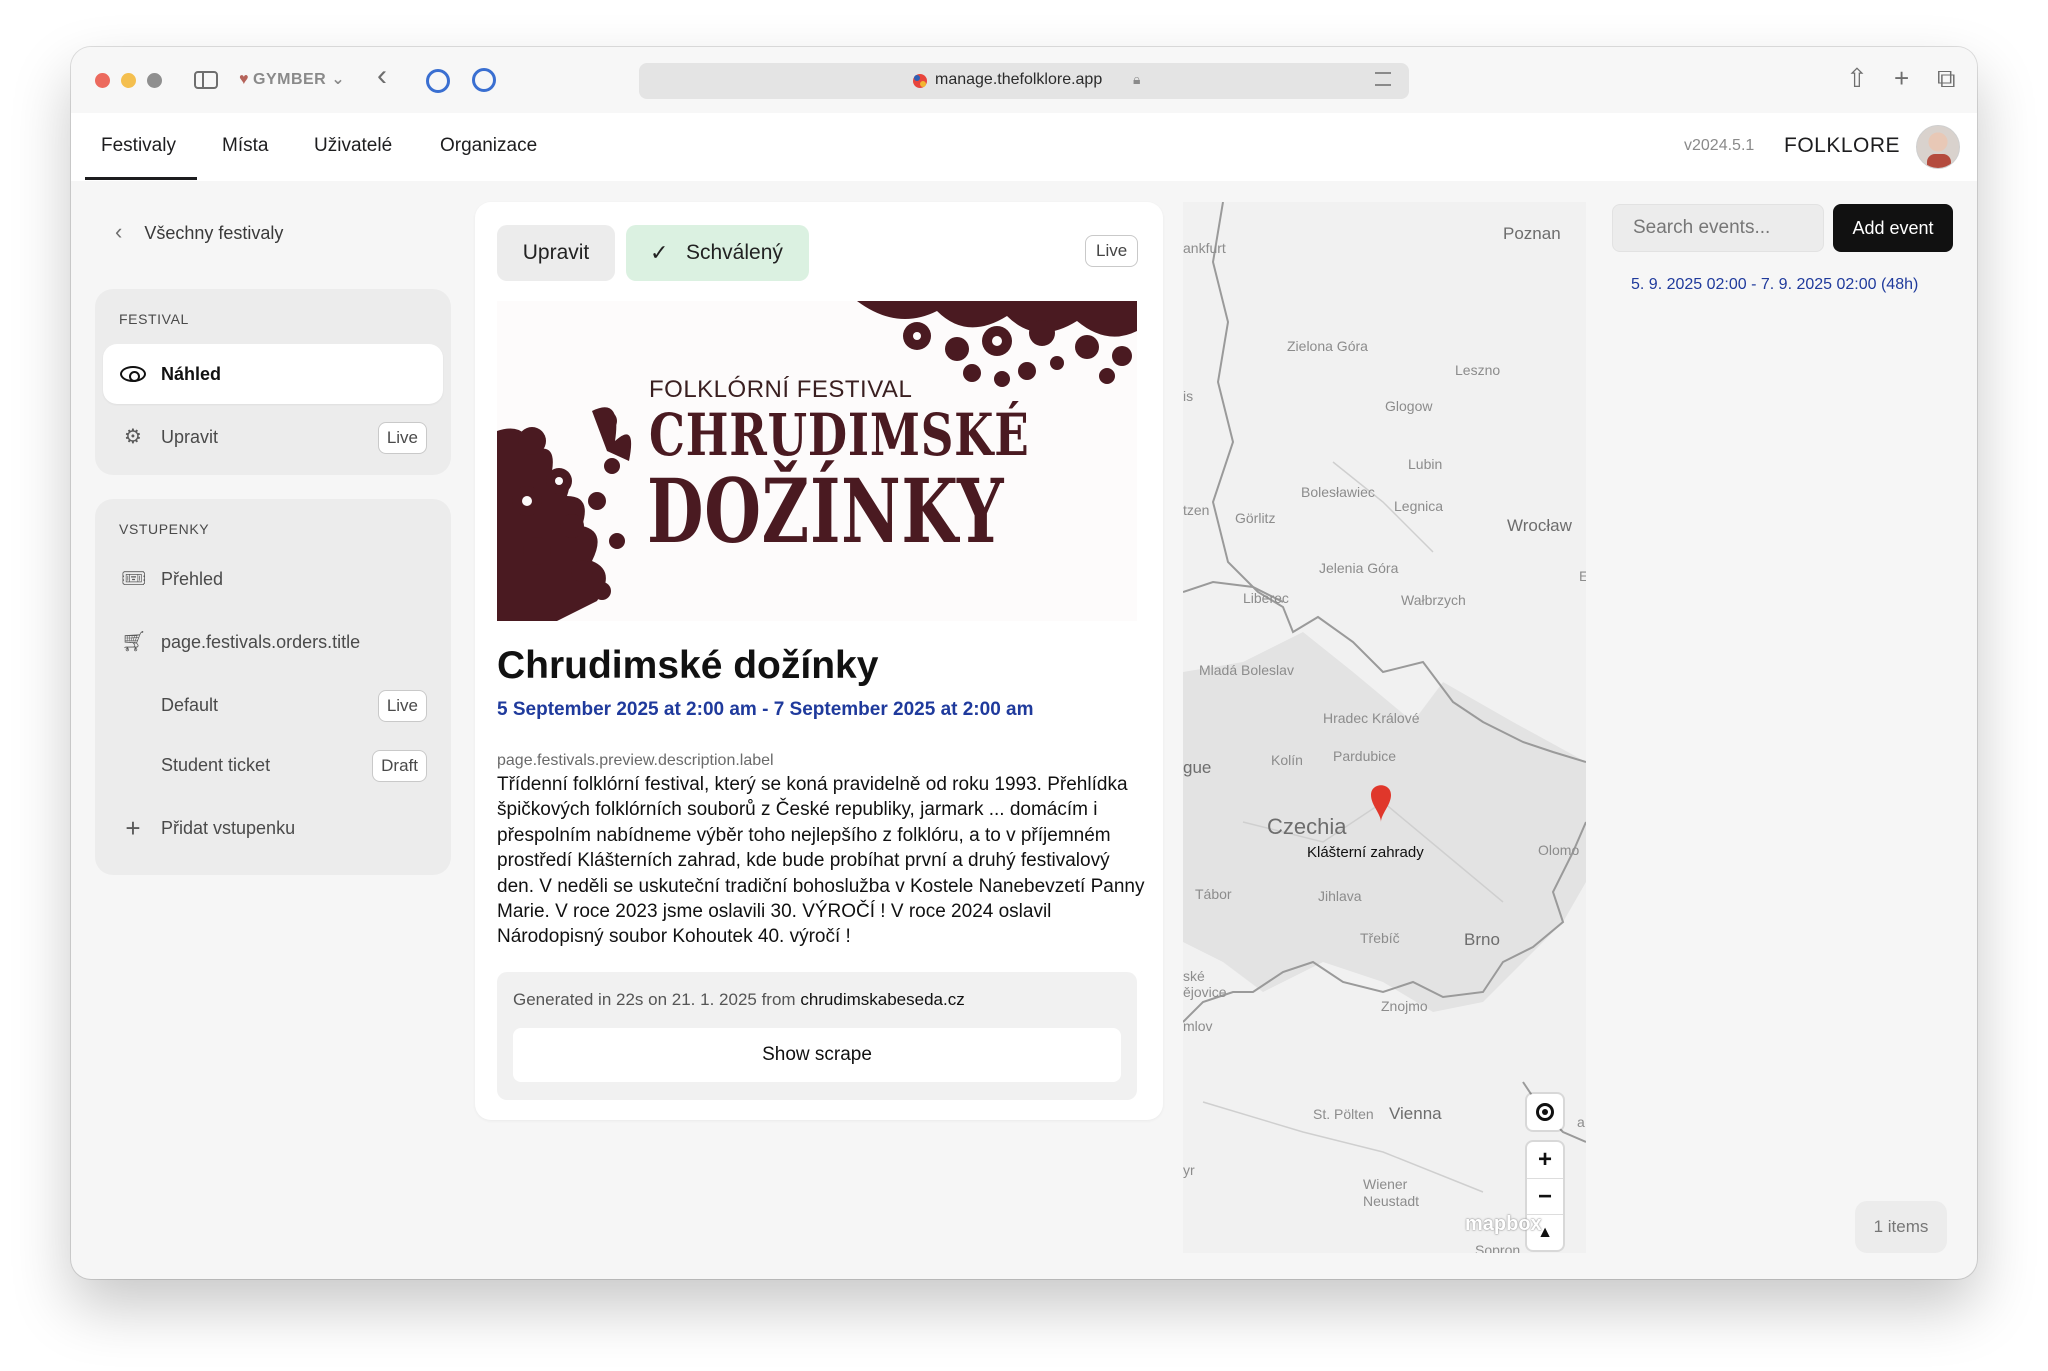  What do you see at coordinates (1901, 78) in the screenshot?
I see `new-tab-icon: +` at bounding box center [1901, 78].